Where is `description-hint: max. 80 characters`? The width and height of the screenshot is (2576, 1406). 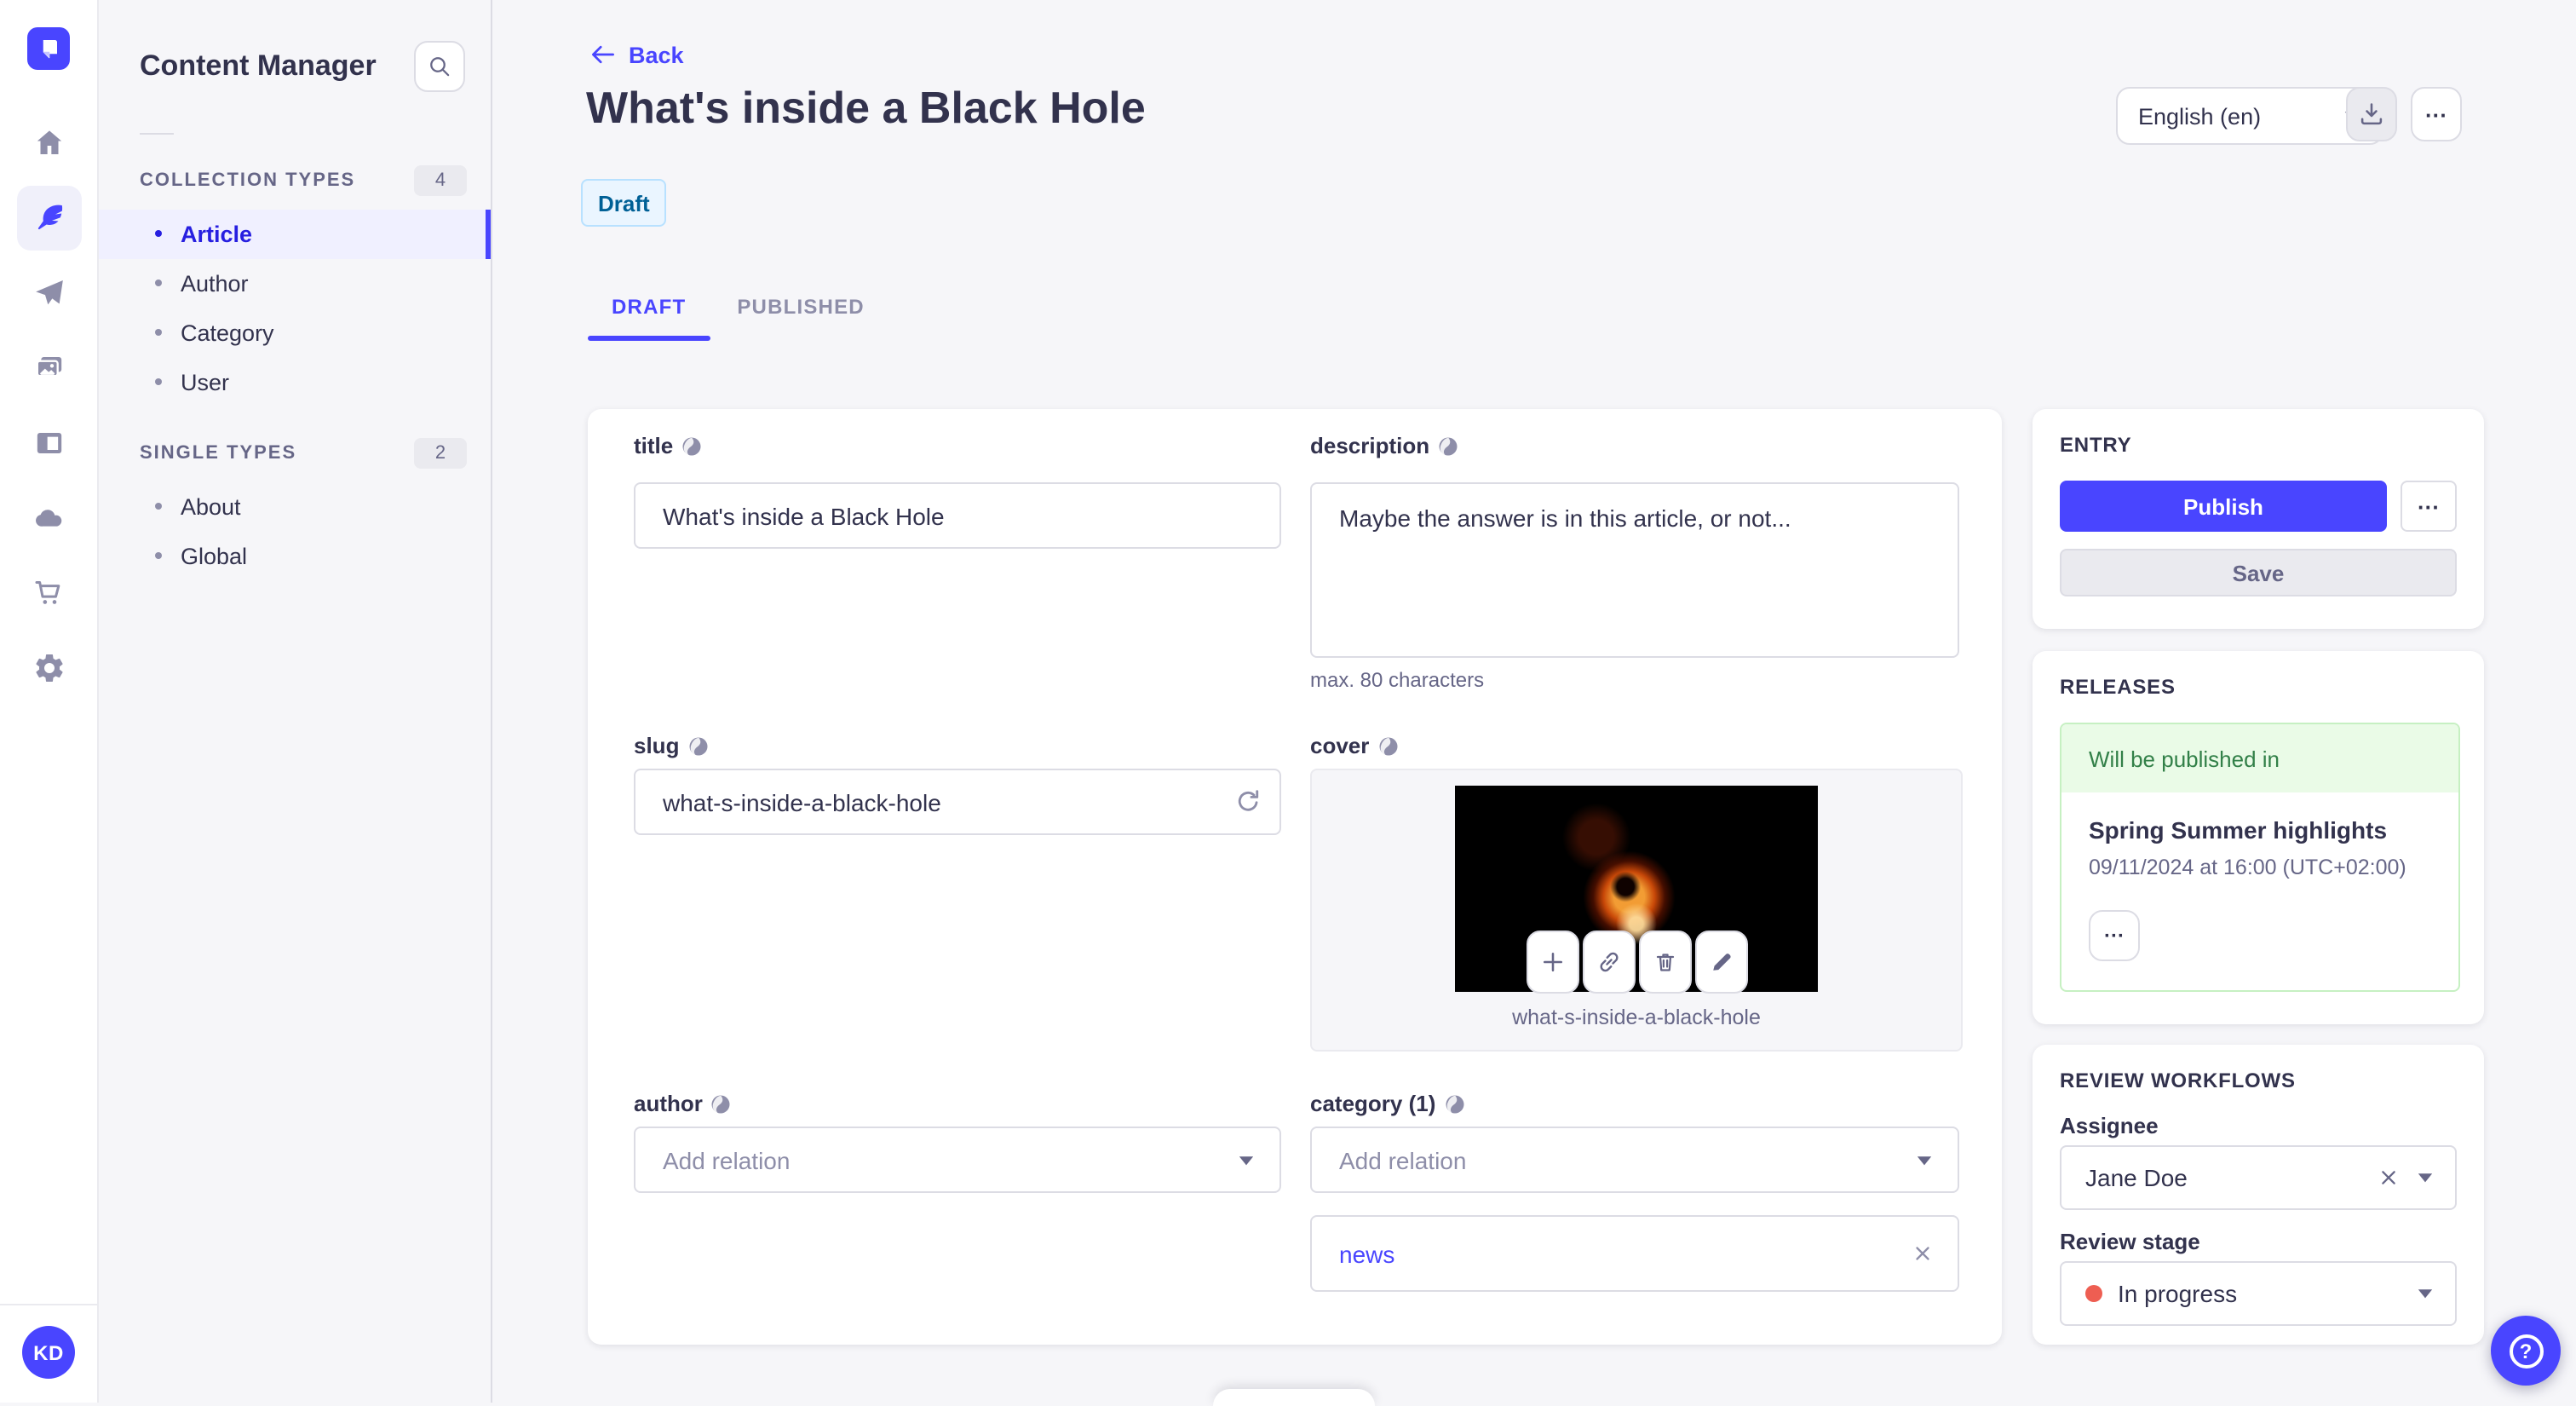 description-hint: max. 80 characters is located at coordinates (1398, 680).